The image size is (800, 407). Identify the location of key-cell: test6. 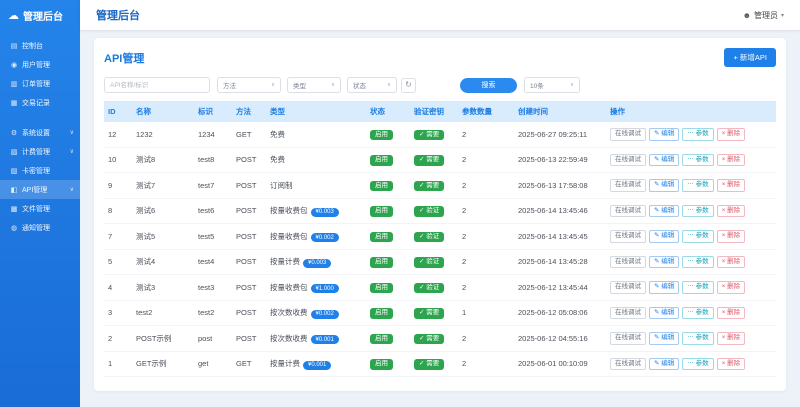
(213, 211).